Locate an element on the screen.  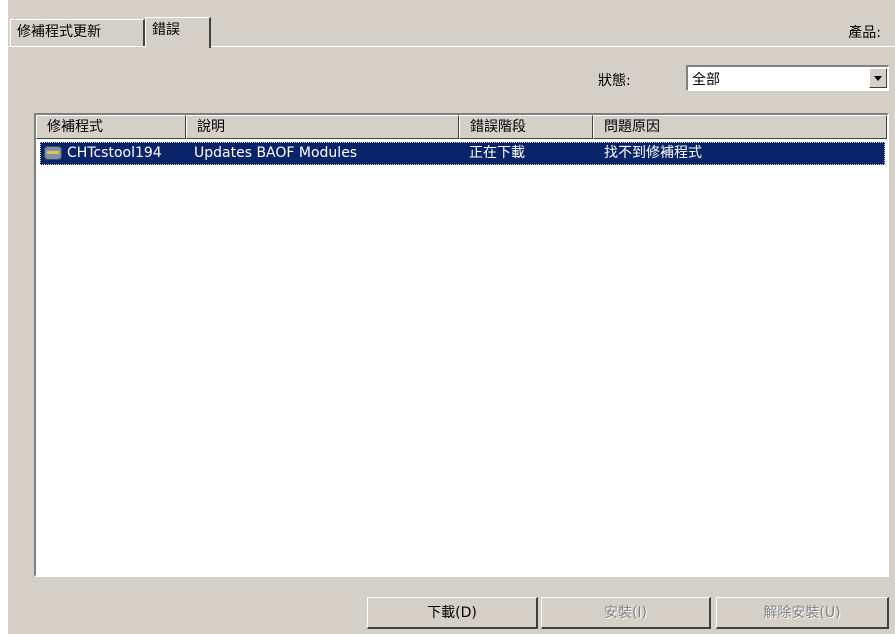
list-header: 修補程式 說明 錯誤階段 問題原因 is located at coordinates (461, 127).